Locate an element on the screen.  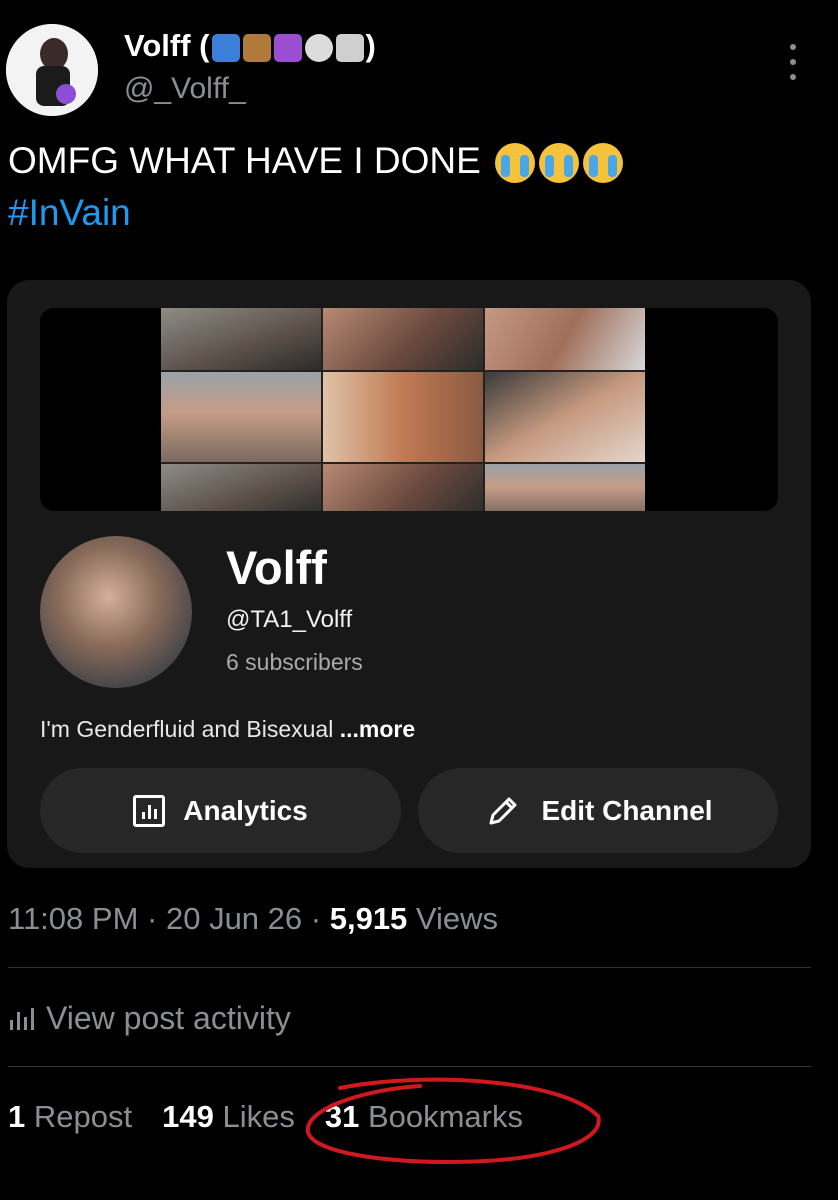
crying-emojis is located at coordinates (559, 163).